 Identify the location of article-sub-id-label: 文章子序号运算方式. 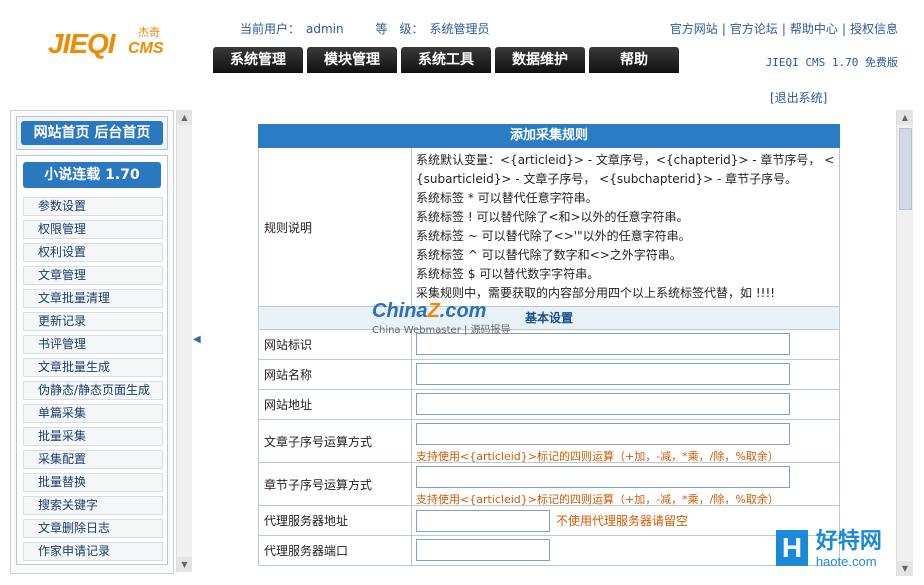
(335, 441).